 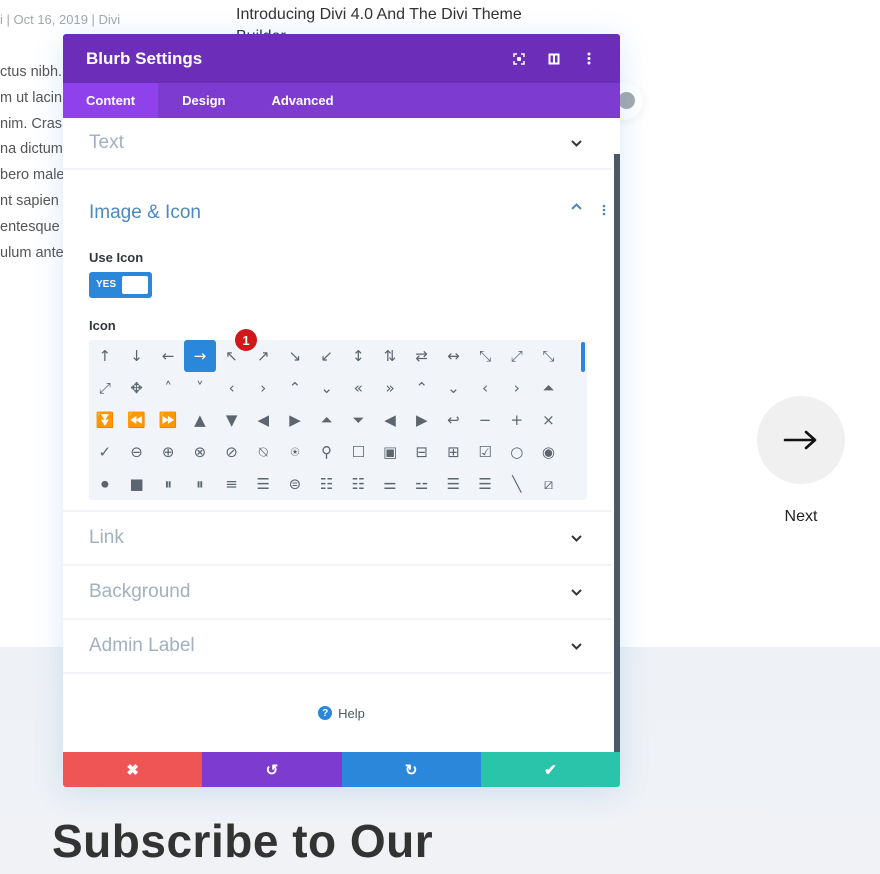 What do you see at coordinates (327, 452) in the screenshot?
I see `icon-option: ⚲` at bounding box center [327, 452].